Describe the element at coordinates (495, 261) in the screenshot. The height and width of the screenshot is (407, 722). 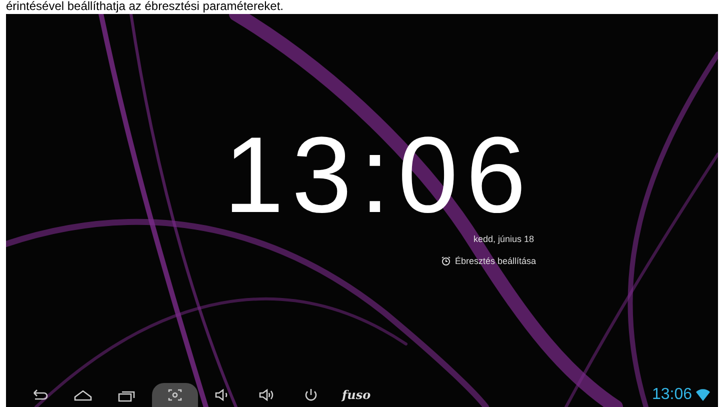
I see `set-alarm-link: Ébresztés beállítása` at that location.